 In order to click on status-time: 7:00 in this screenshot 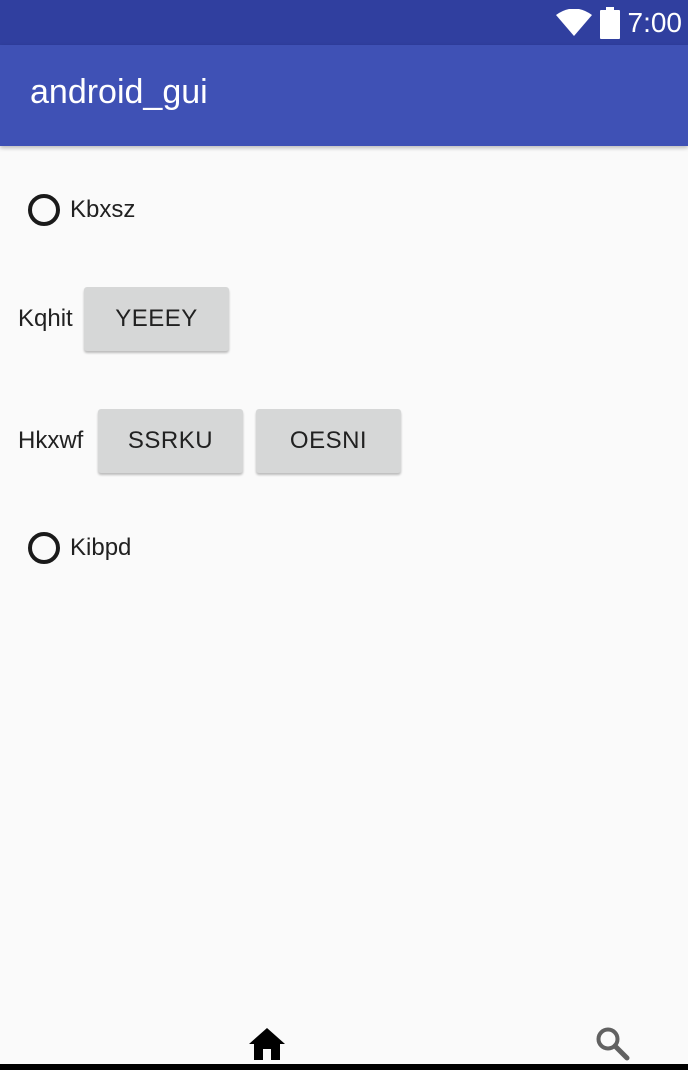, I will do `click(655, 22)`.